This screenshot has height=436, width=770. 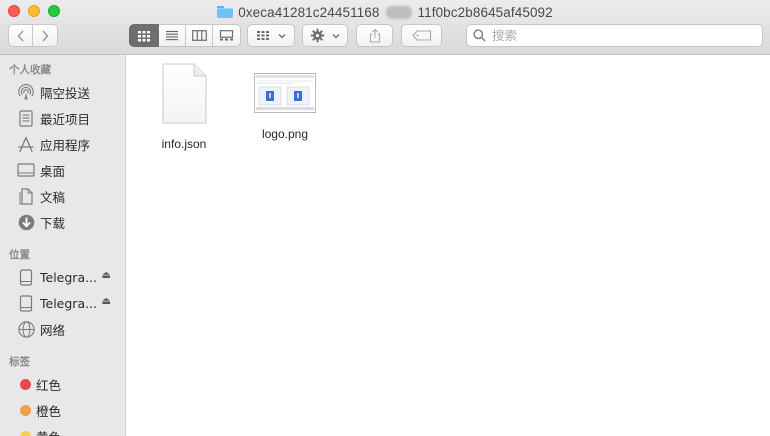 I want to click on redaction-blur, so click(x=398, y=12).